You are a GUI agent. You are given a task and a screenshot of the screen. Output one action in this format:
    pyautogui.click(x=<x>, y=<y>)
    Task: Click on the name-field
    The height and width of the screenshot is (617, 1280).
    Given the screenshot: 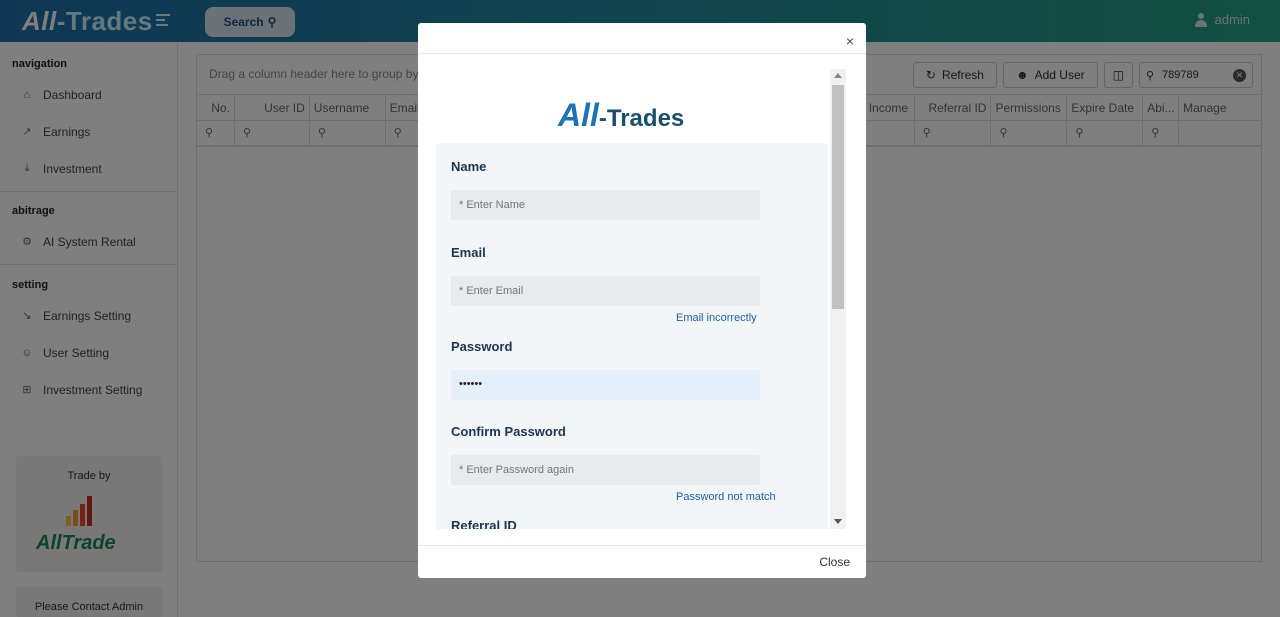 What is the action you would take?
    pyautogui.click(x=605, y=205)
    